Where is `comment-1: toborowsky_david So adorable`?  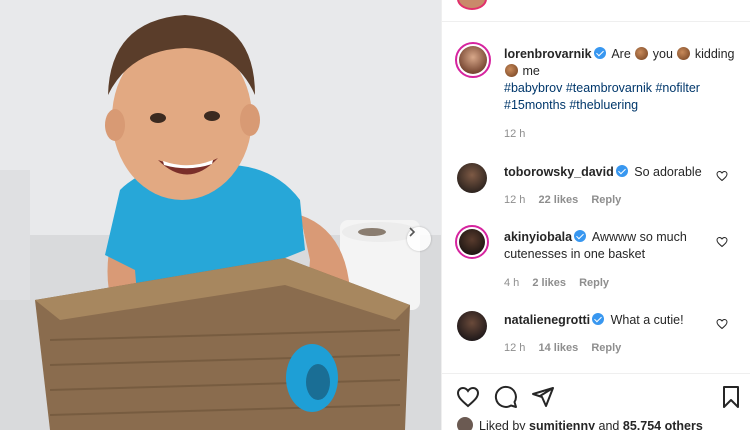
comment-1: toborowsky_david So adorable is located at coordinates (606, 172).